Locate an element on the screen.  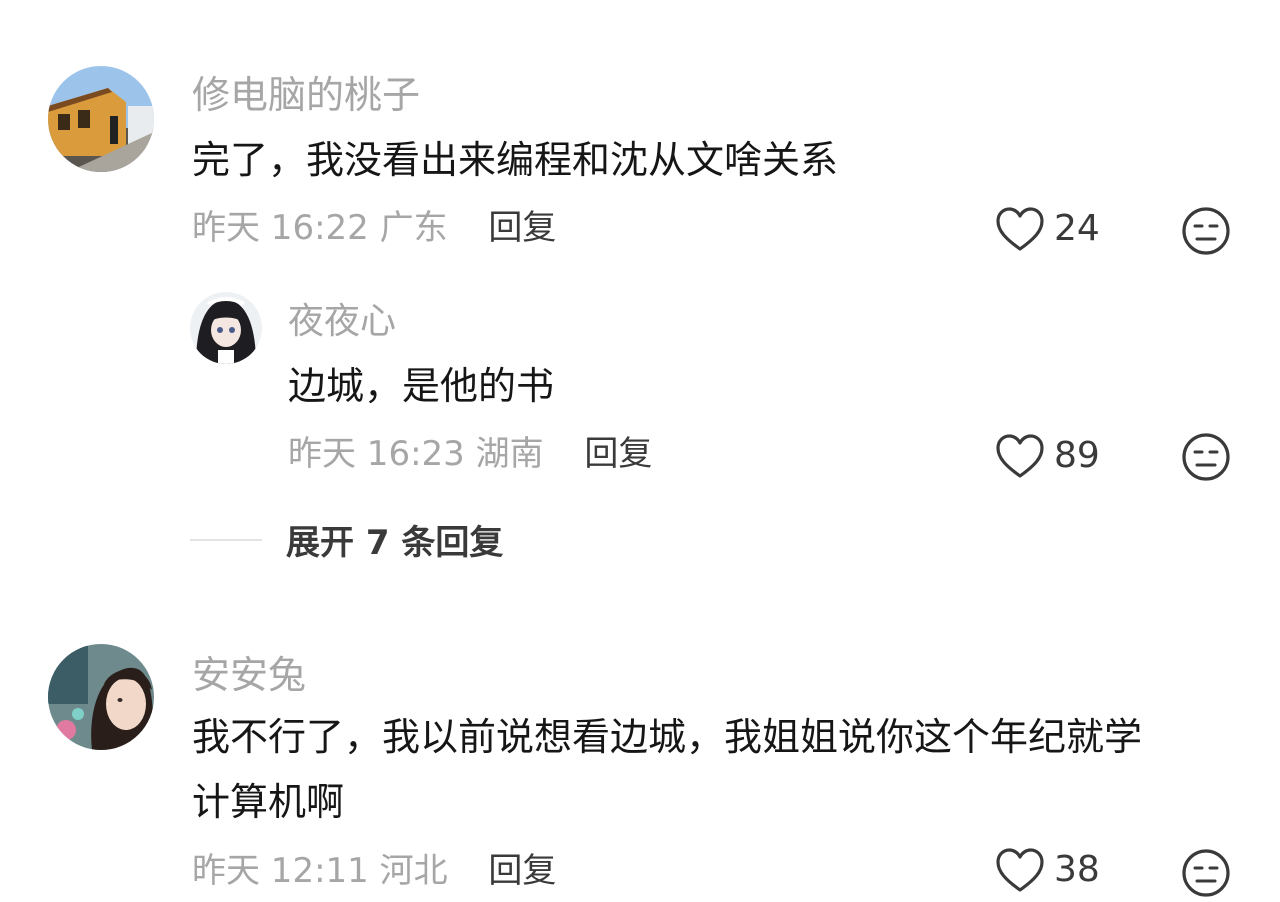
like-button: 38 is located at coordinates (1047, 870).